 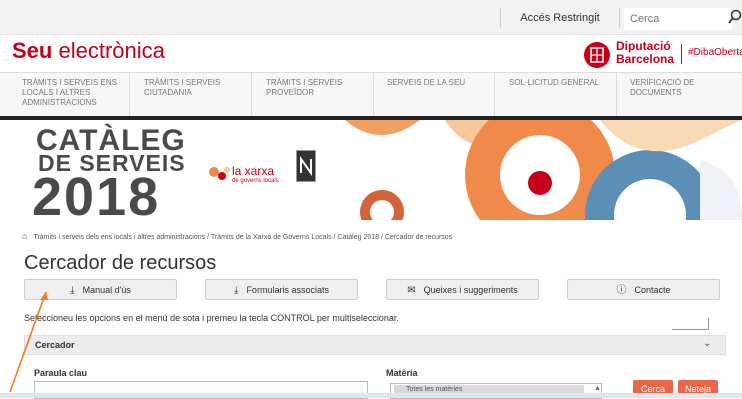 I want to click on top-utility-bar: Accés Restringit, so click(x=371, y=17).